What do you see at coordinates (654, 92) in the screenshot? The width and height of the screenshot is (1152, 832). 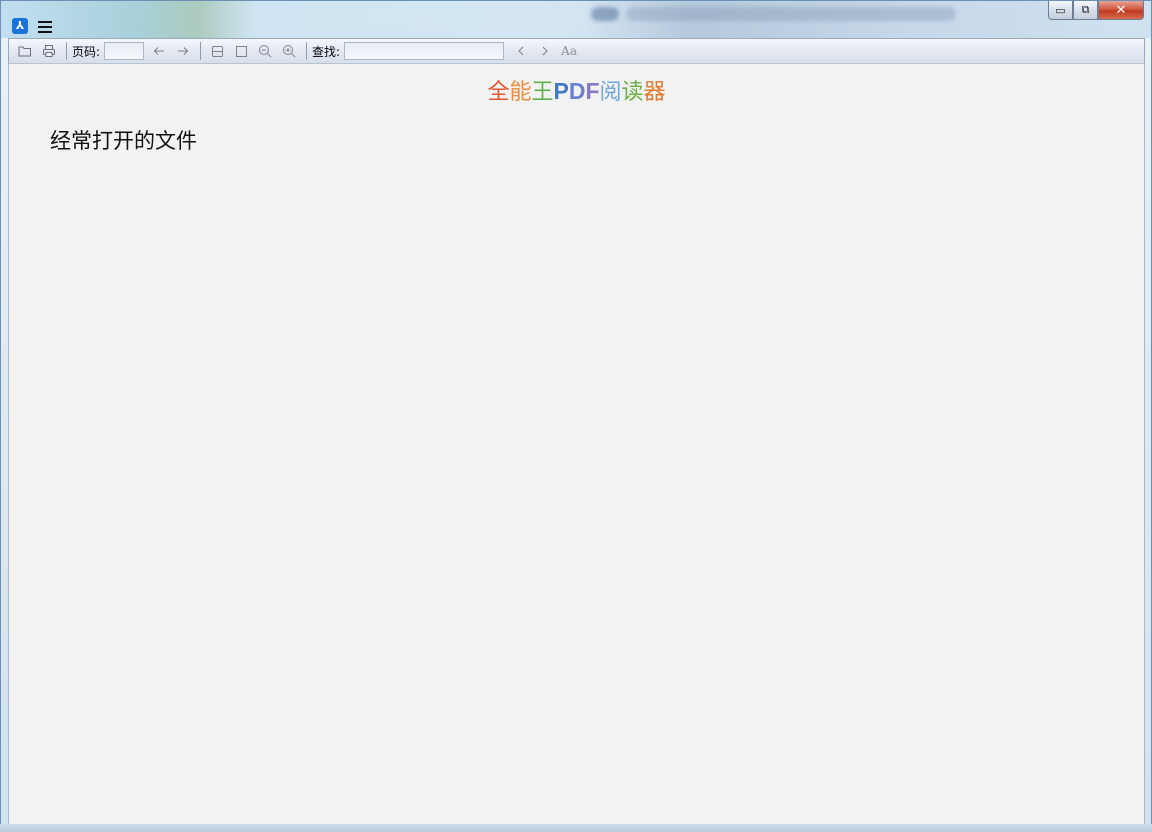 I see `brand-char: 器` at bounding box center [654, 92].